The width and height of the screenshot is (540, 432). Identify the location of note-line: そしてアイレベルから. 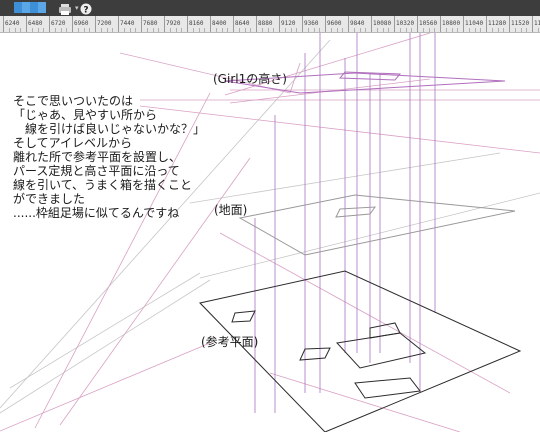
(73, 143).